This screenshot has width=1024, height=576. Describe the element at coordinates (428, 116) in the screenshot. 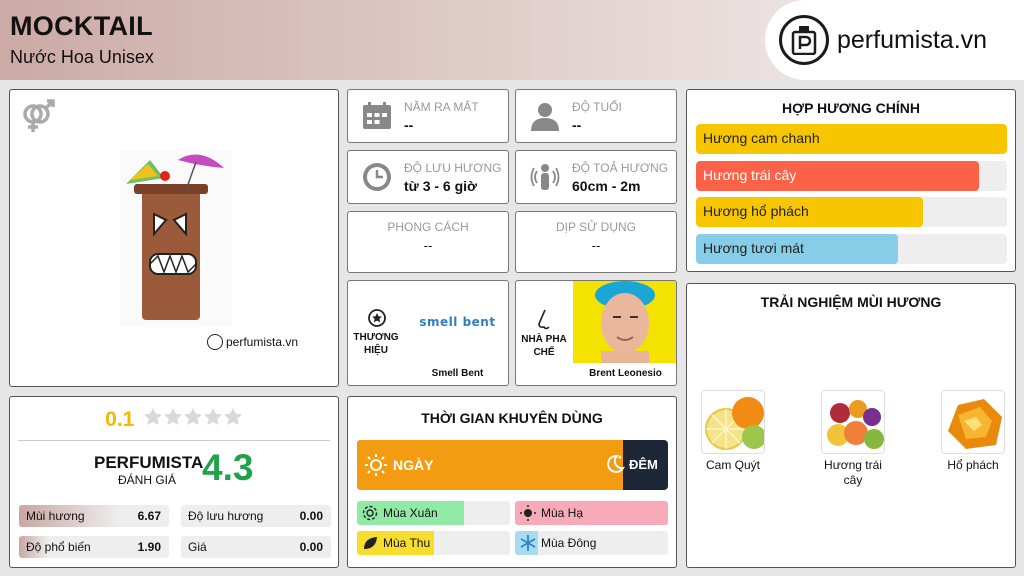

I see `release-year-card: NĂM RA MẮT --` at that location.